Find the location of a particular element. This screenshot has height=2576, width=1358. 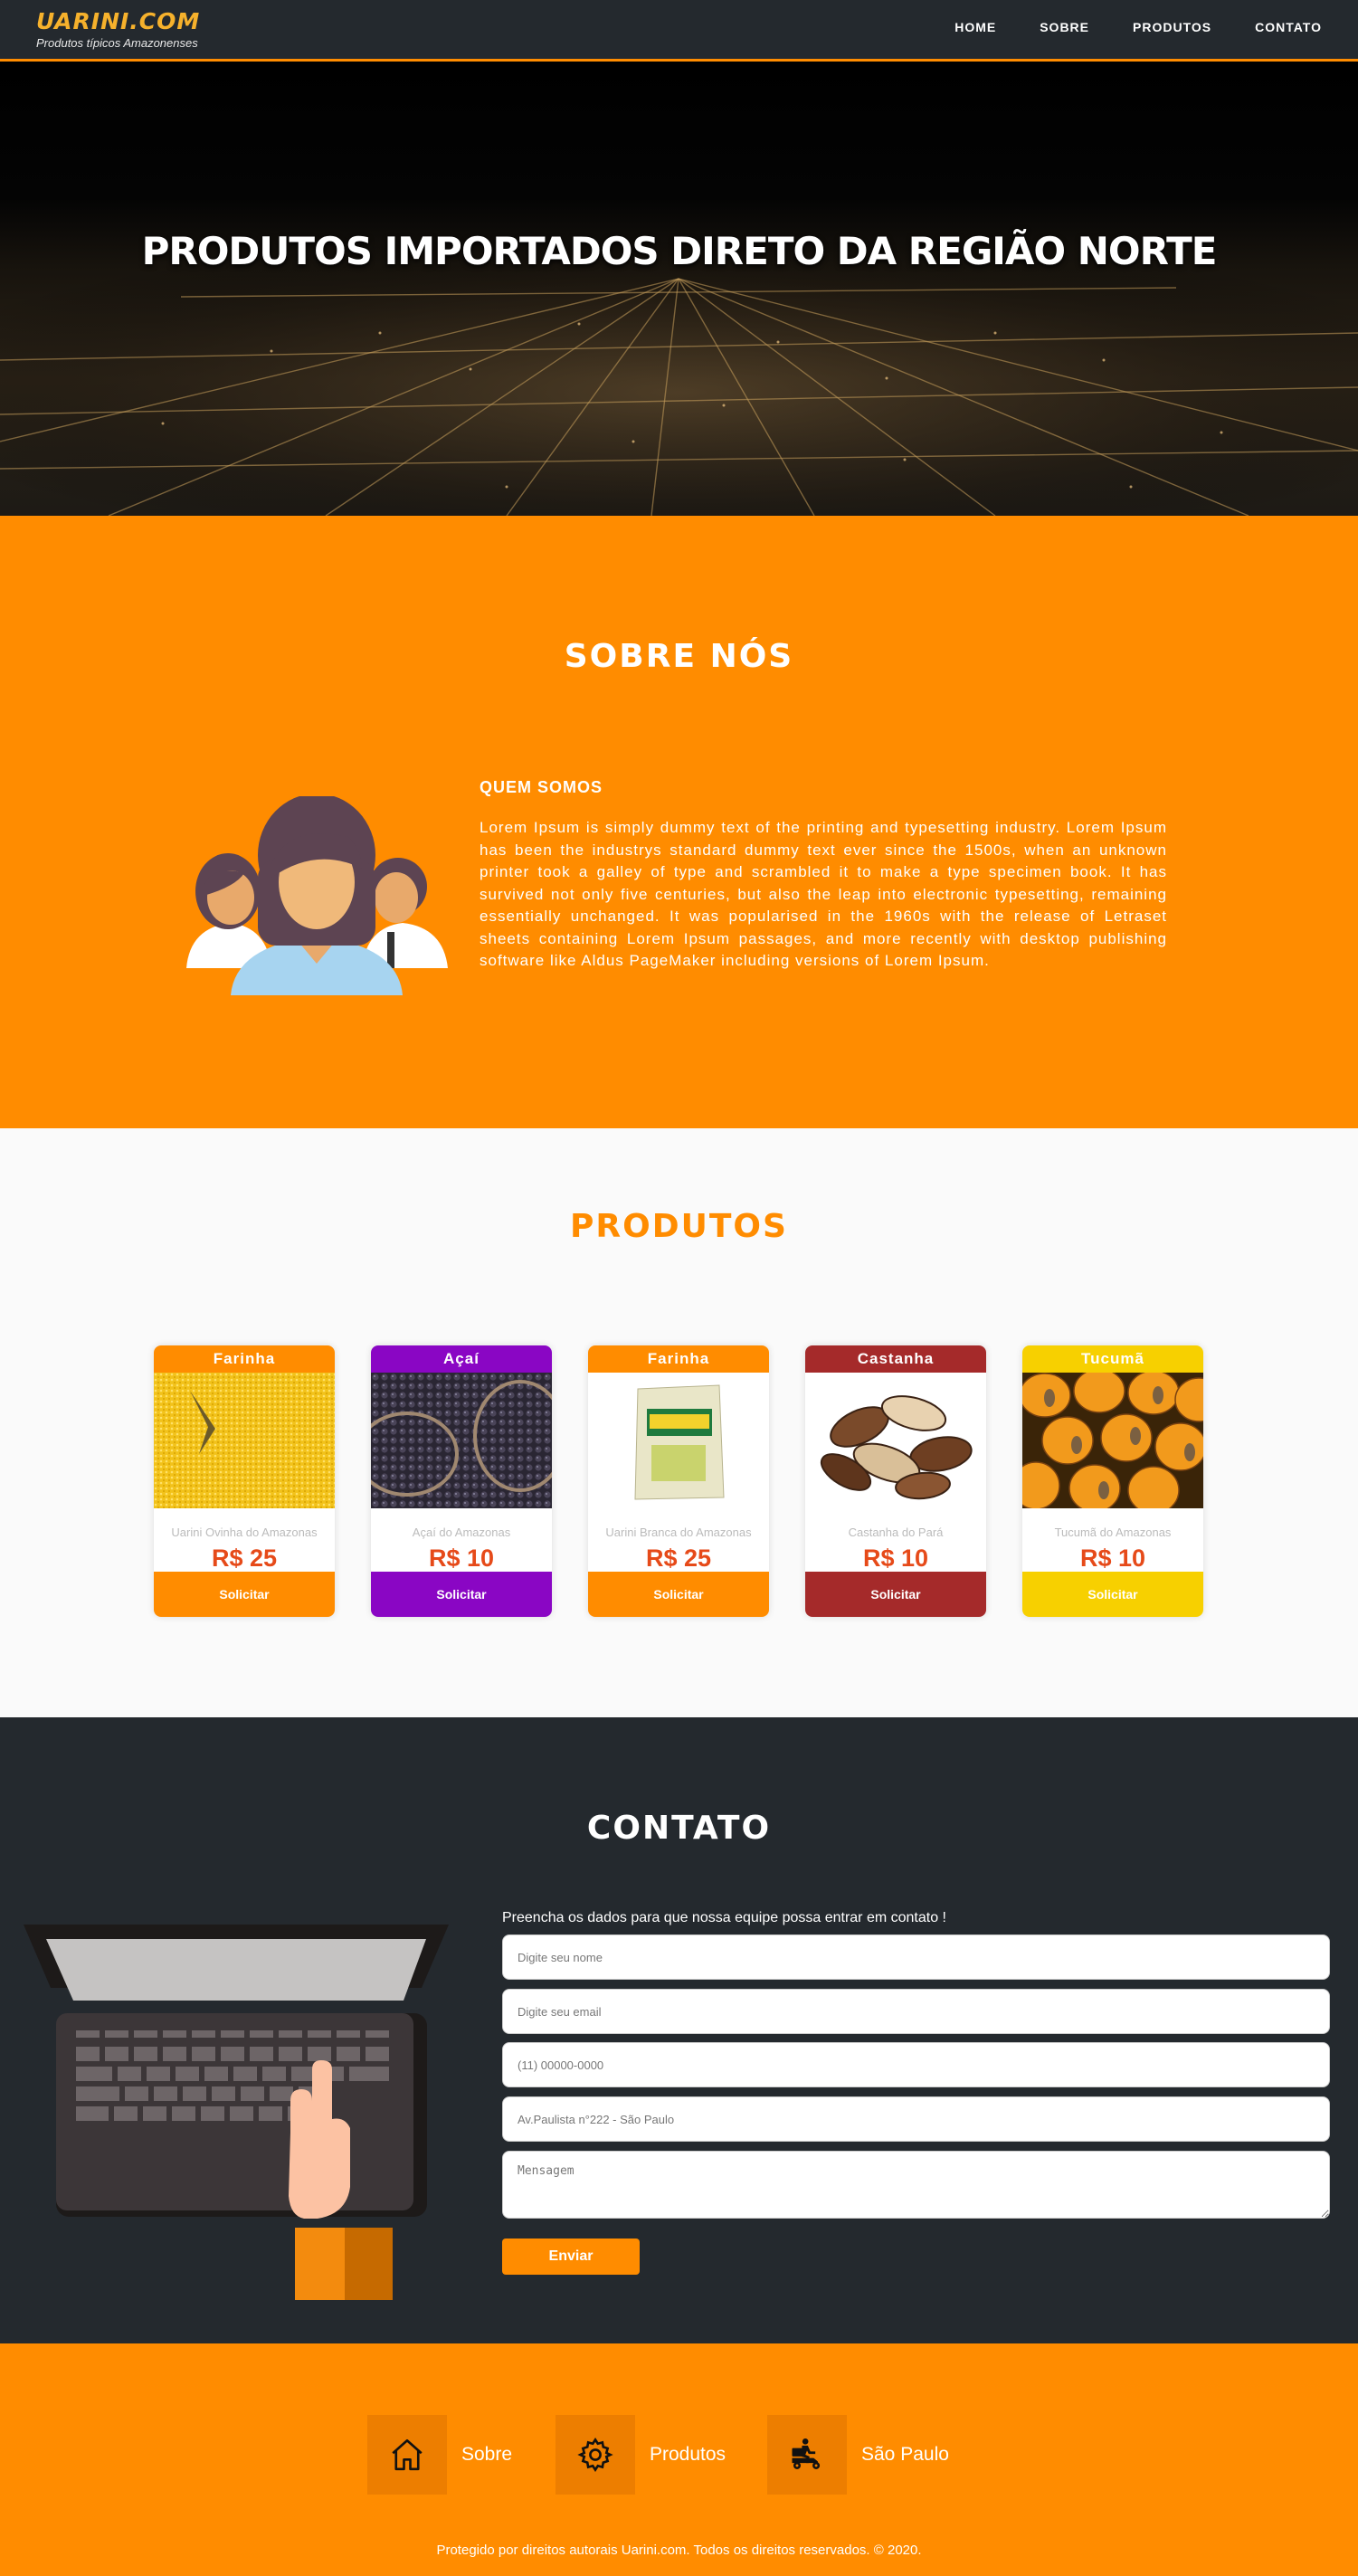

nome-field is located at coordinates (916, 1957).